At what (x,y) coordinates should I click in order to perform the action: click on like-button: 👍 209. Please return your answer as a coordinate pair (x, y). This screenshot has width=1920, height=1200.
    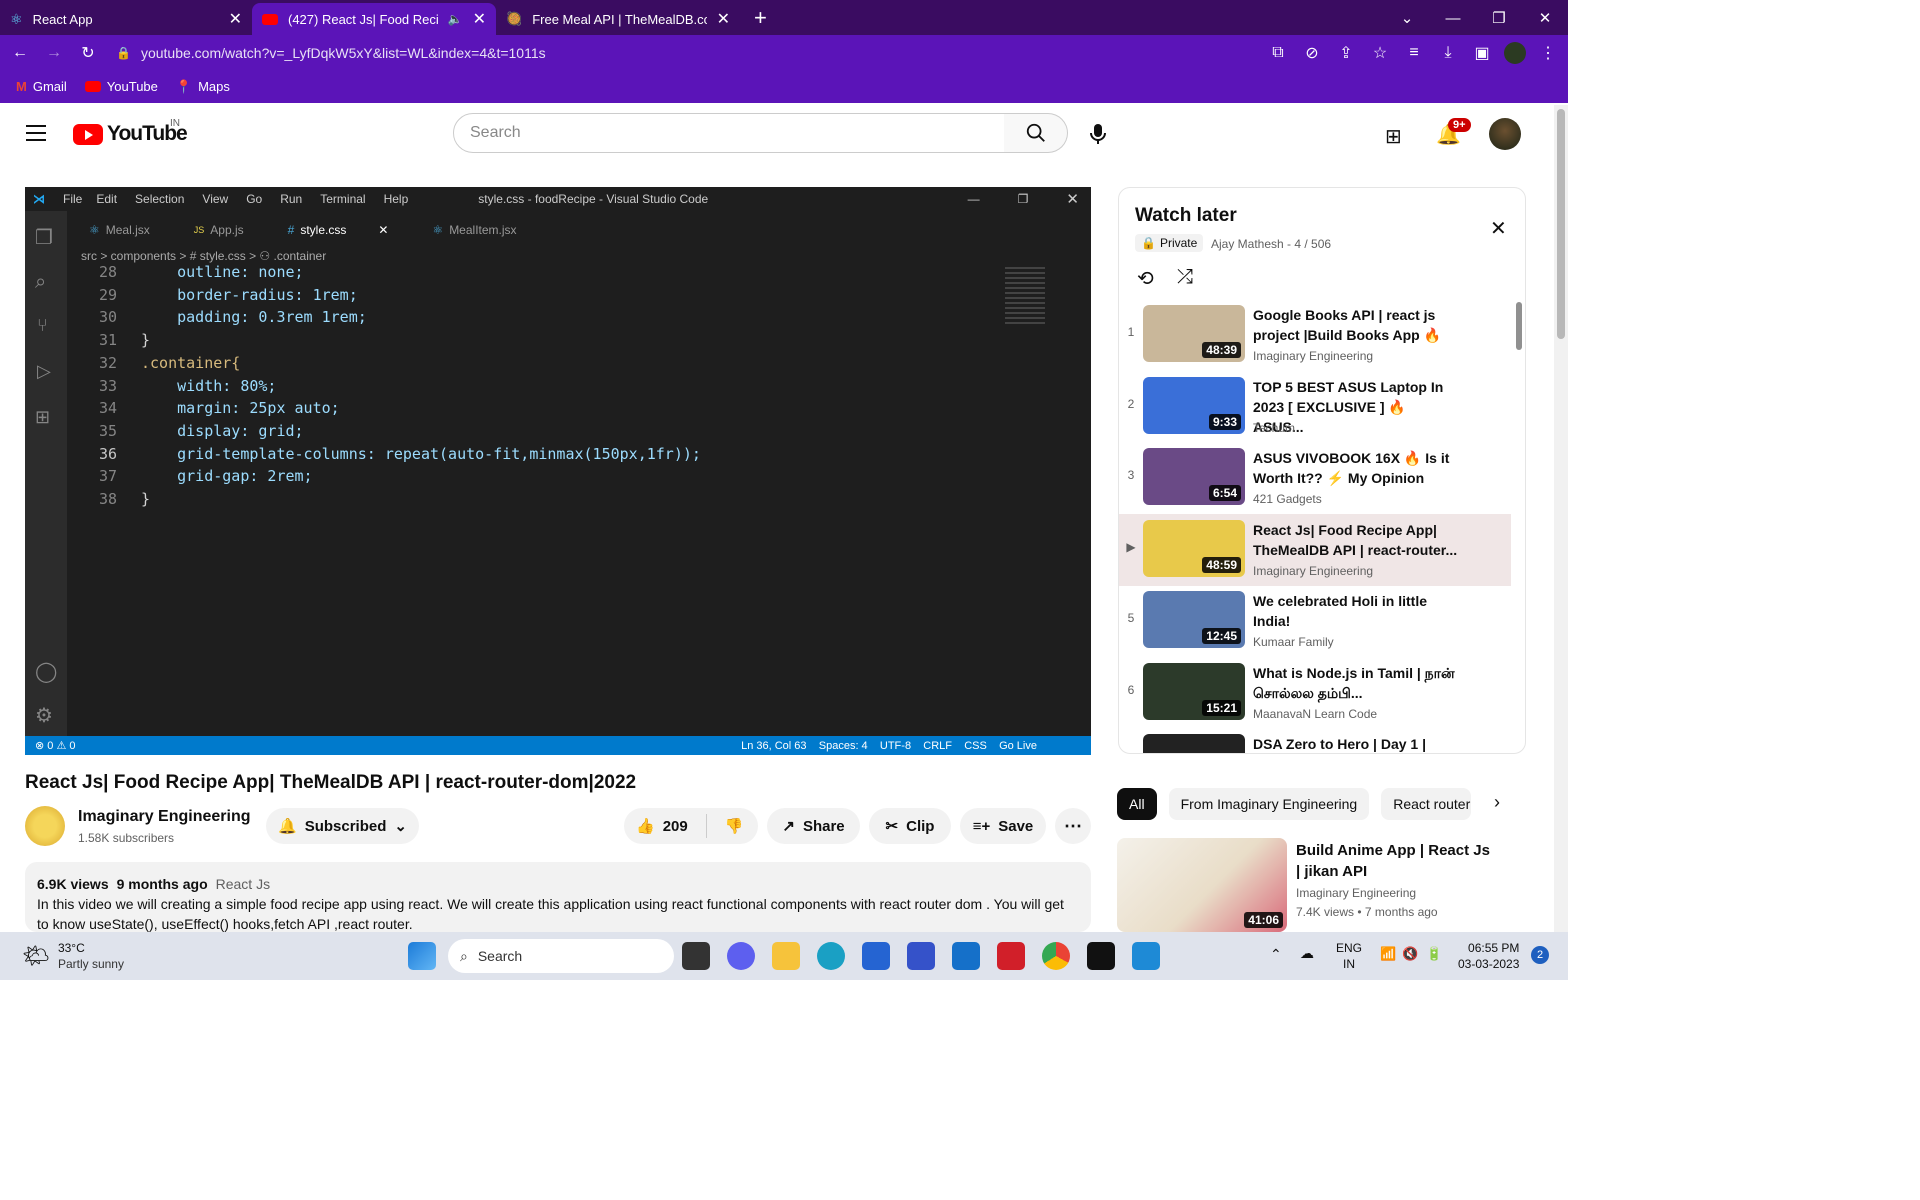
    Looking at the image, I should click on (662, 826).